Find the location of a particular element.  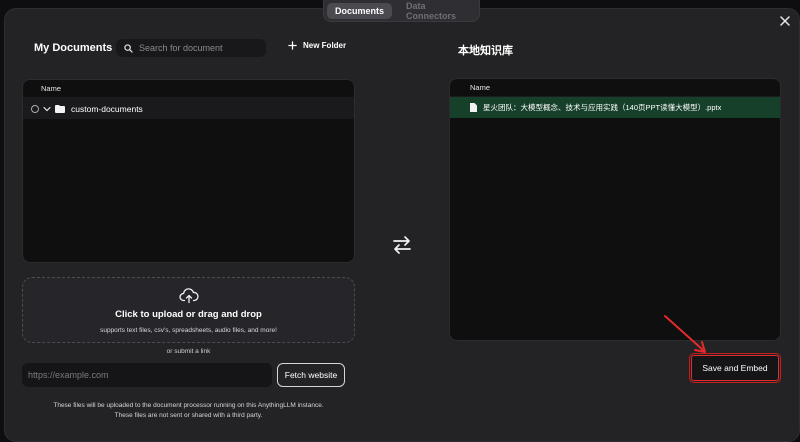

chevron-down-icon is located at coordinates (47, 109).